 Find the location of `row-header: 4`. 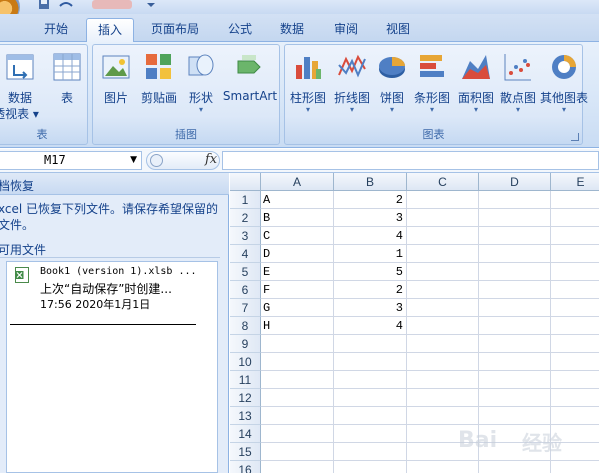

row-header: 4 is located at coordinates (245, 254).